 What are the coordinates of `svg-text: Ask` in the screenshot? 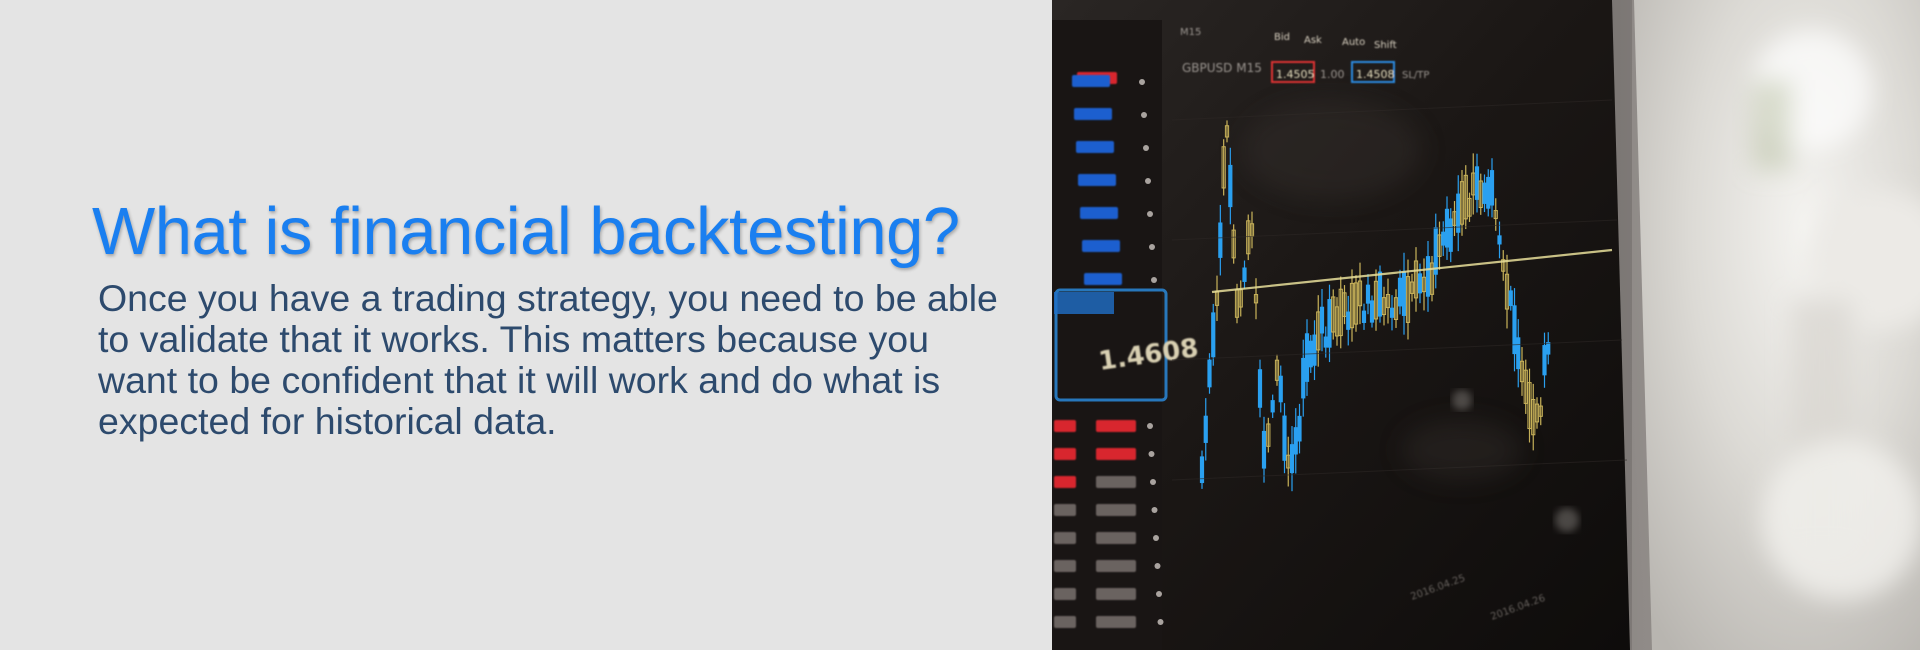 It's located at (1313, 40).